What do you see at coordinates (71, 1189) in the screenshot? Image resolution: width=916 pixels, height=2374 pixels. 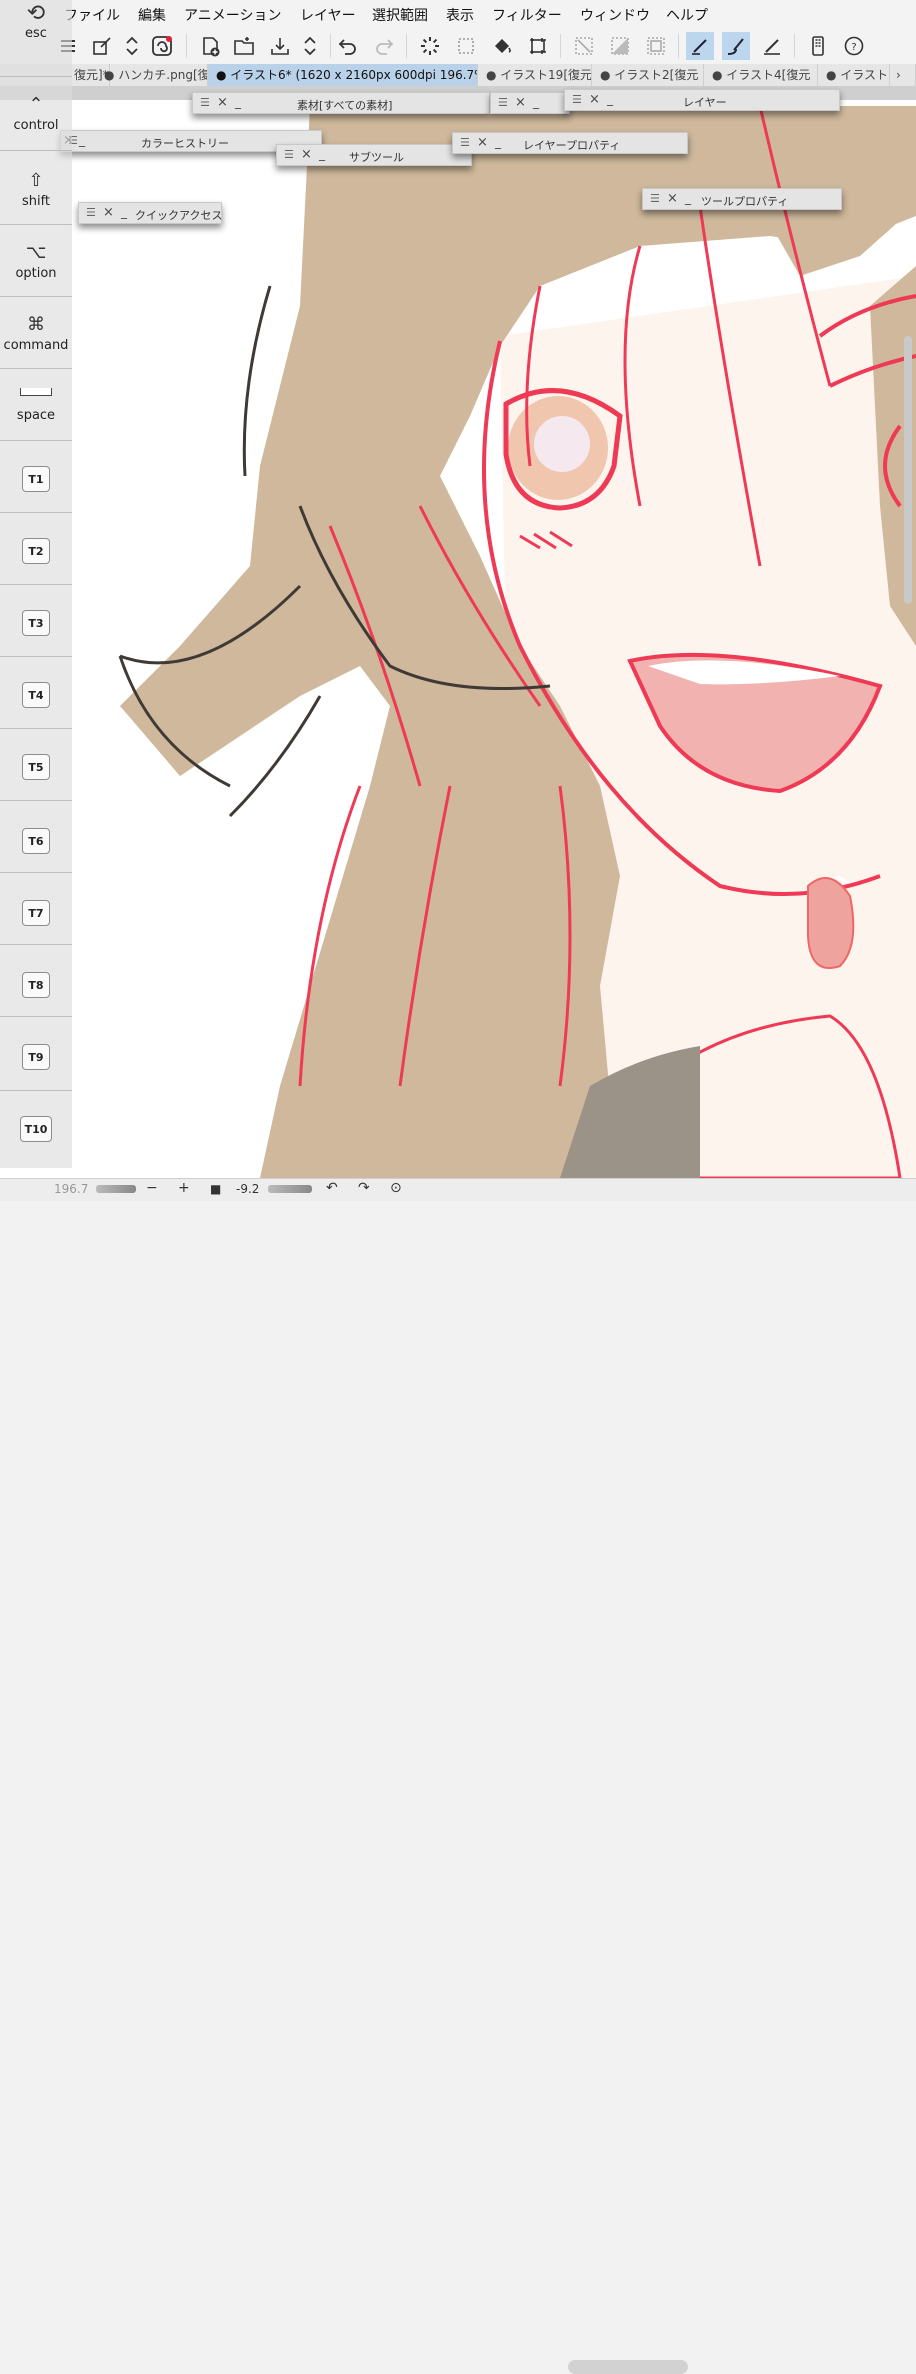 I see `zoom-value: 196.7` at bounding box center [71, 1189].